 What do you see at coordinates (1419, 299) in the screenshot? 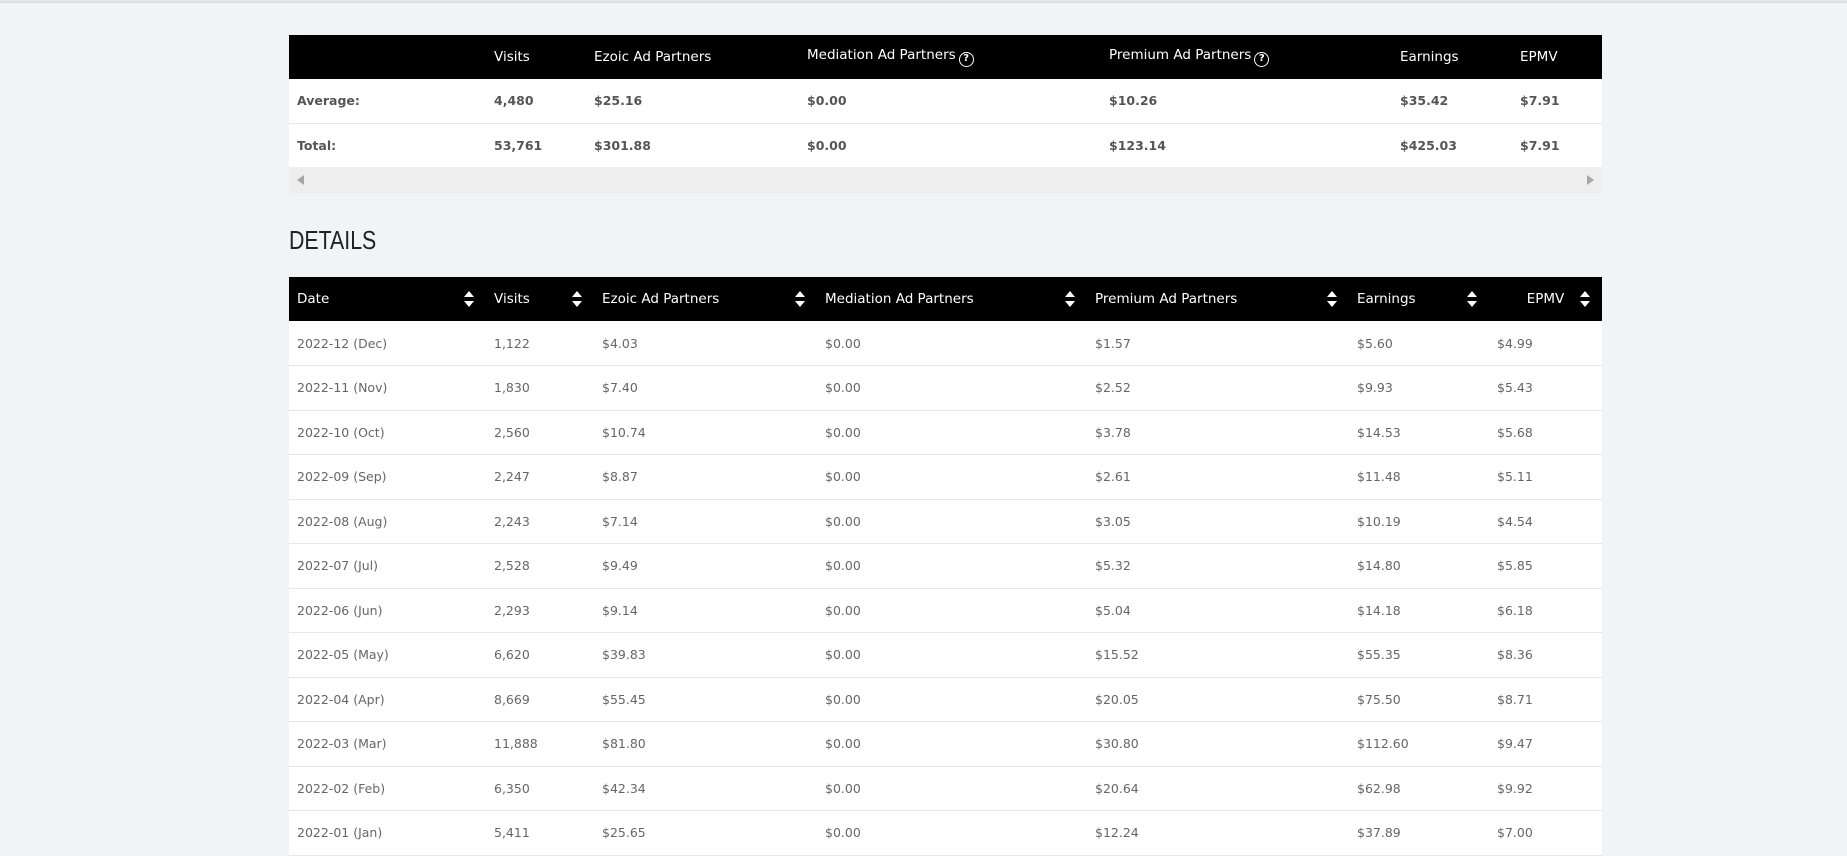
I see `column-header-earnings: Earnings` at bounding box center [1419, 299].